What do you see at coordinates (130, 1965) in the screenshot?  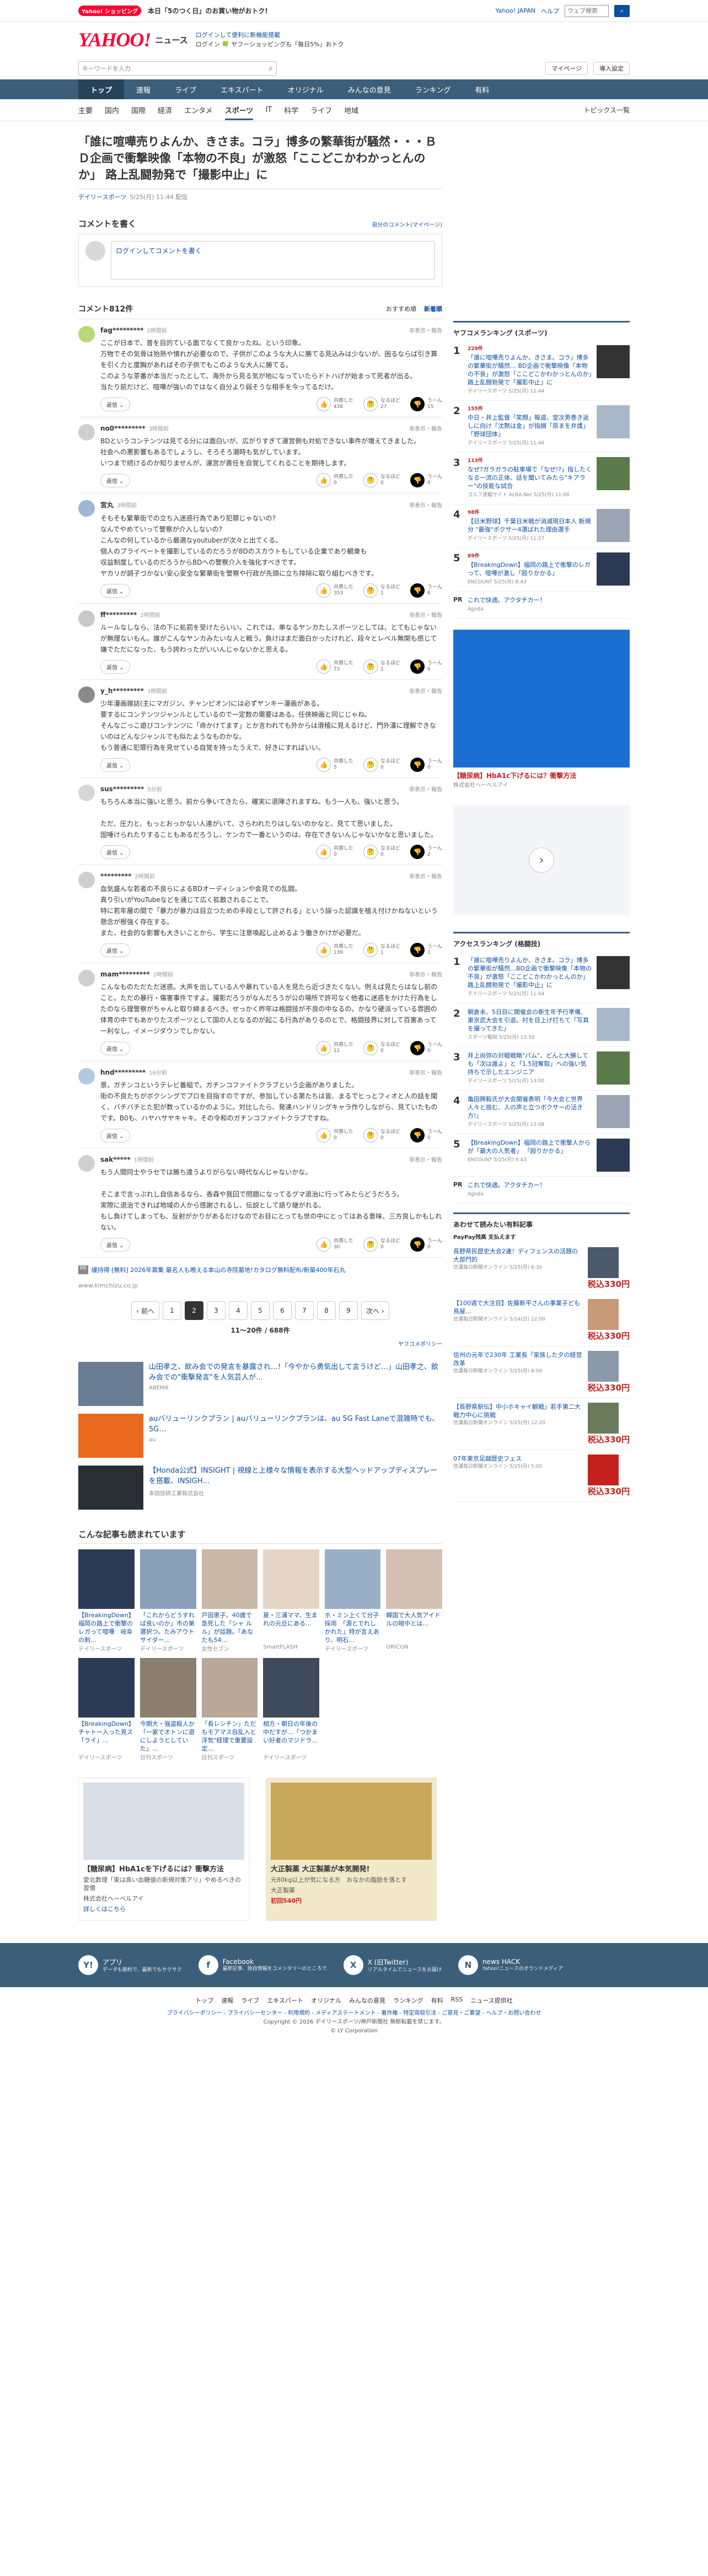 I see `app-link: Y! アプリ データも節約で、最新でもサクサク` at bounding box center [130, 1965].